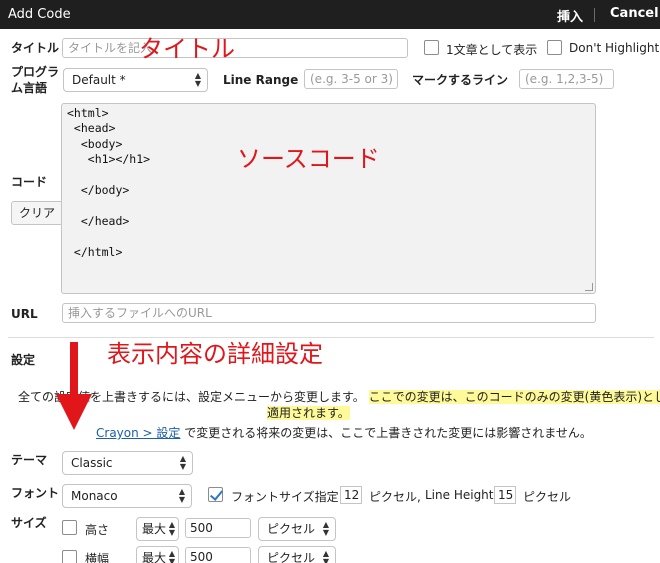 The height and width of the screenshot is (563, 660). I want to click on settings-desc-suffix: で変更される将来の変更は、ここで上書きされた変更には影響されません。, so click(388, 433).